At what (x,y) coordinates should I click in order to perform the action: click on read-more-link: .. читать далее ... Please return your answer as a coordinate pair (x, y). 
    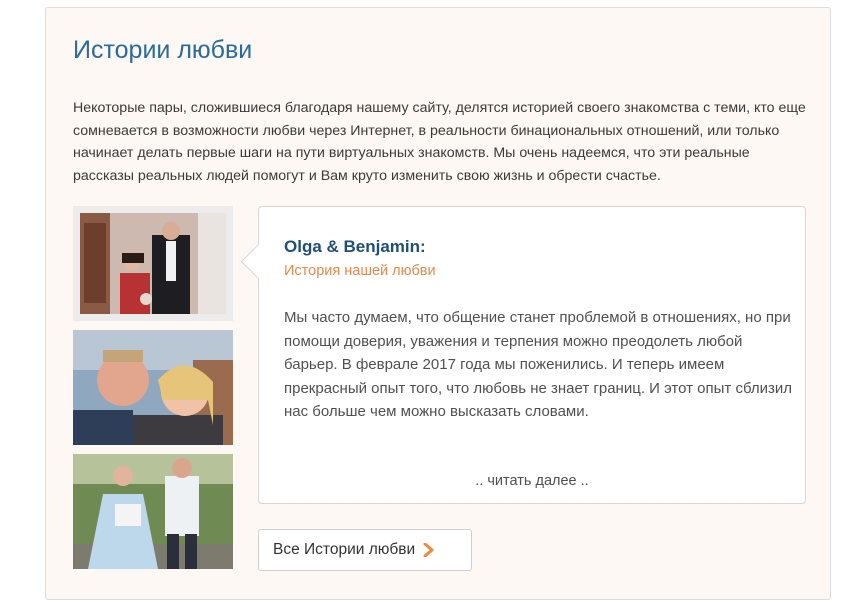
    Looking at the image, I should click on (532, 481).